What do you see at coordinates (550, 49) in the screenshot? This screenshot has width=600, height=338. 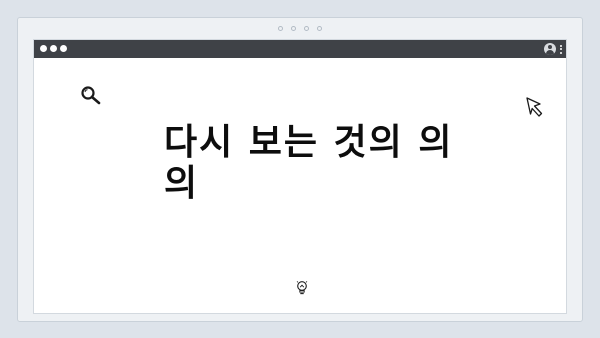 I see `user-icon` at bounding box center [550, 49].